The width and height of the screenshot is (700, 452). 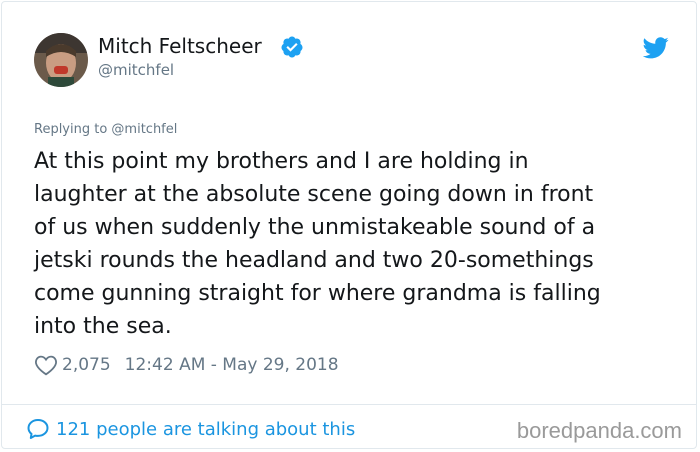 I want to click on heart-icon, so click(x=46, y=365).